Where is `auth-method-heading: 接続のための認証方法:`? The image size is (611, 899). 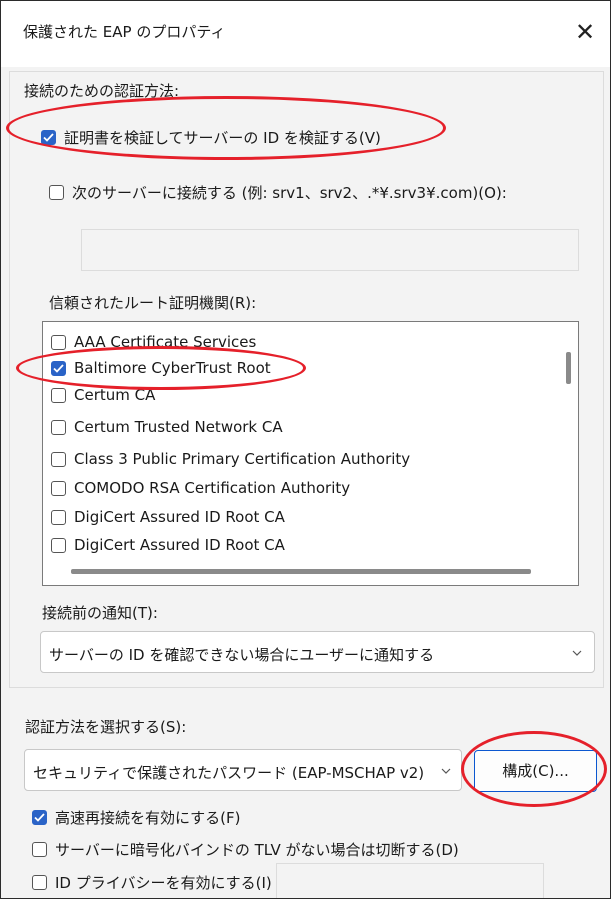 auth-method-heading: 接続のための認証方法: is located at coordinates (102, 91).